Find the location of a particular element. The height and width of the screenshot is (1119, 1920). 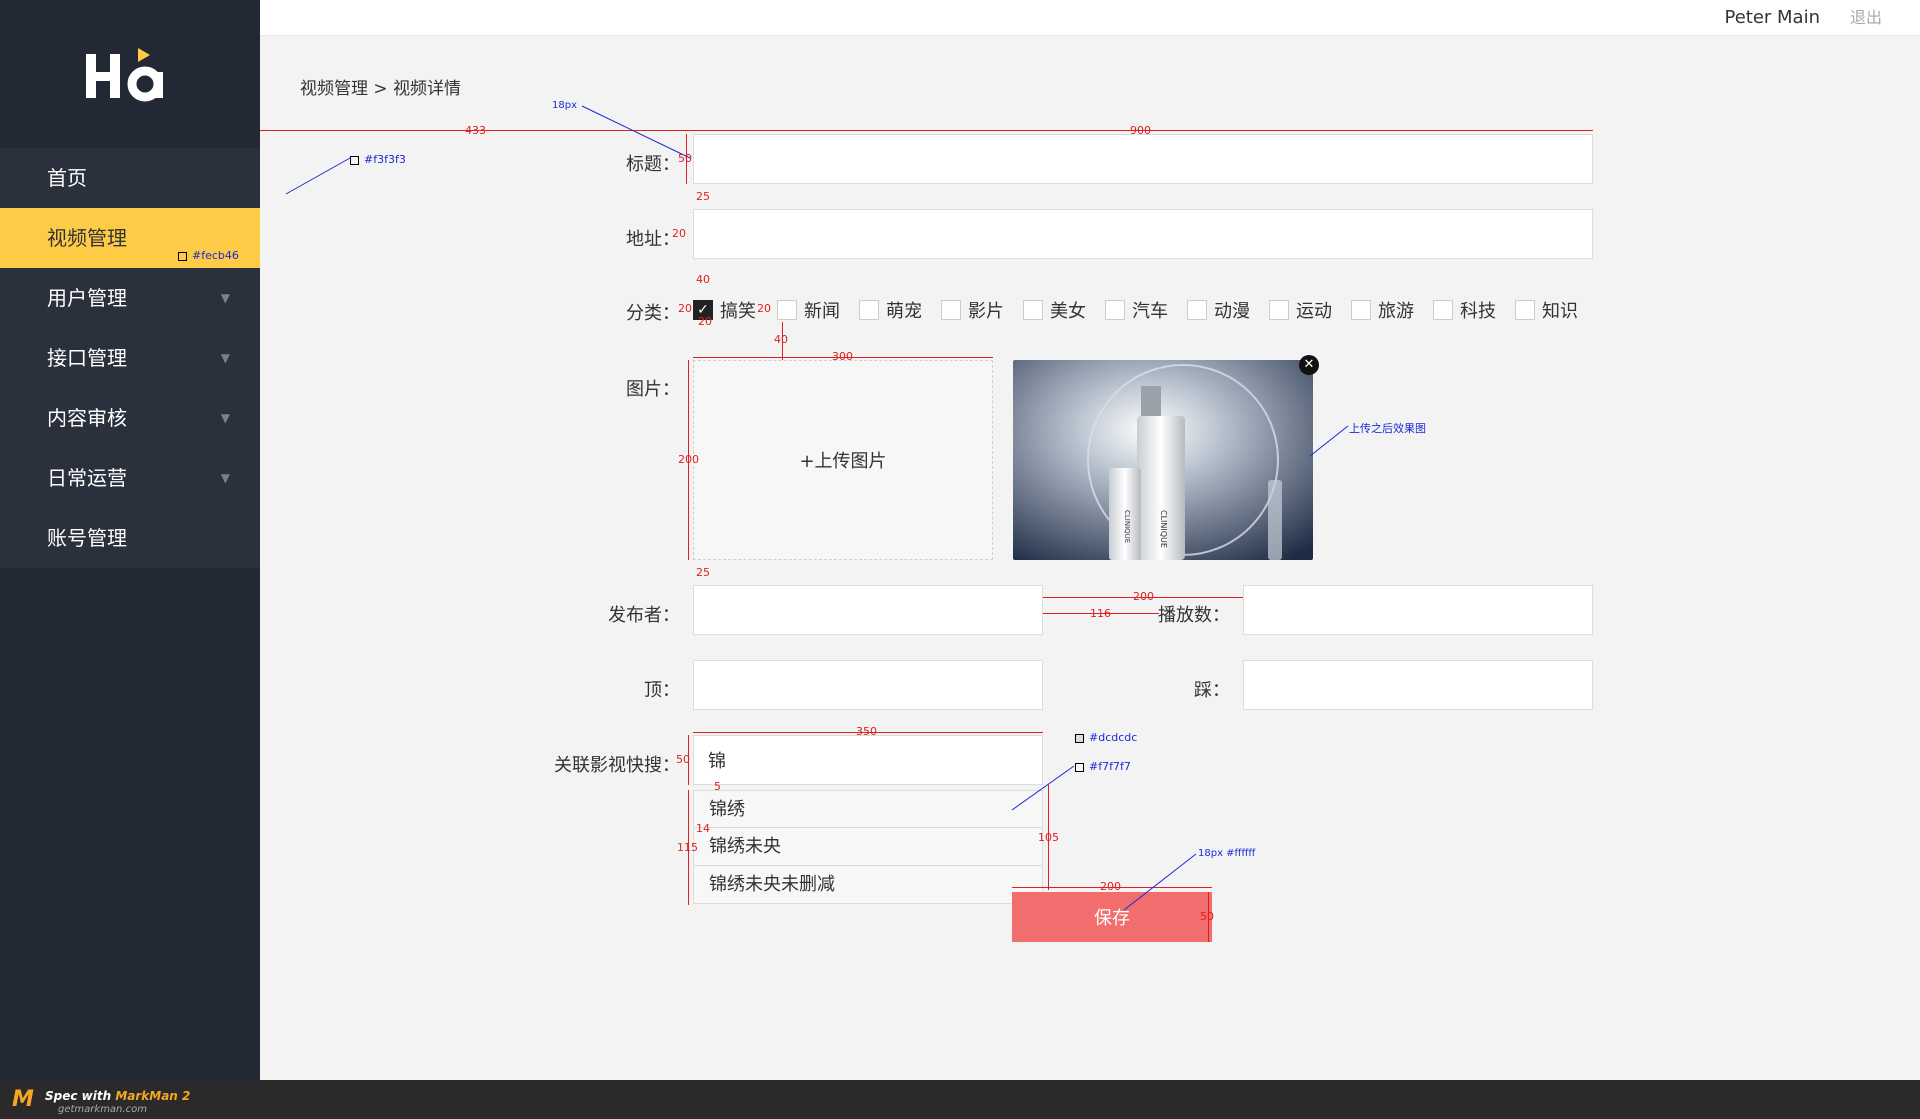

suggestion-item: 锦绣未央未删减 is located at coordinates (868, 885).